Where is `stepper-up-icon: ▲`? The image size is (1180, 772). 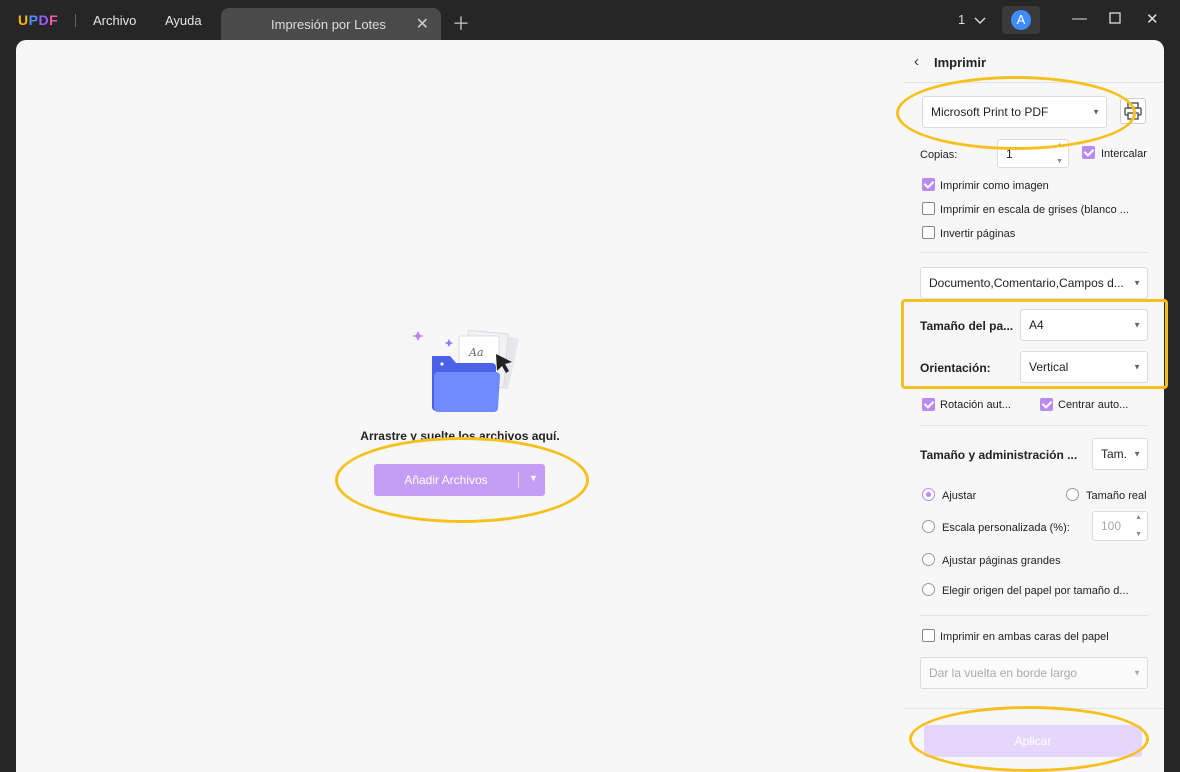 stepper-up-icon: ▲ is located at coordinates (1138, 517).